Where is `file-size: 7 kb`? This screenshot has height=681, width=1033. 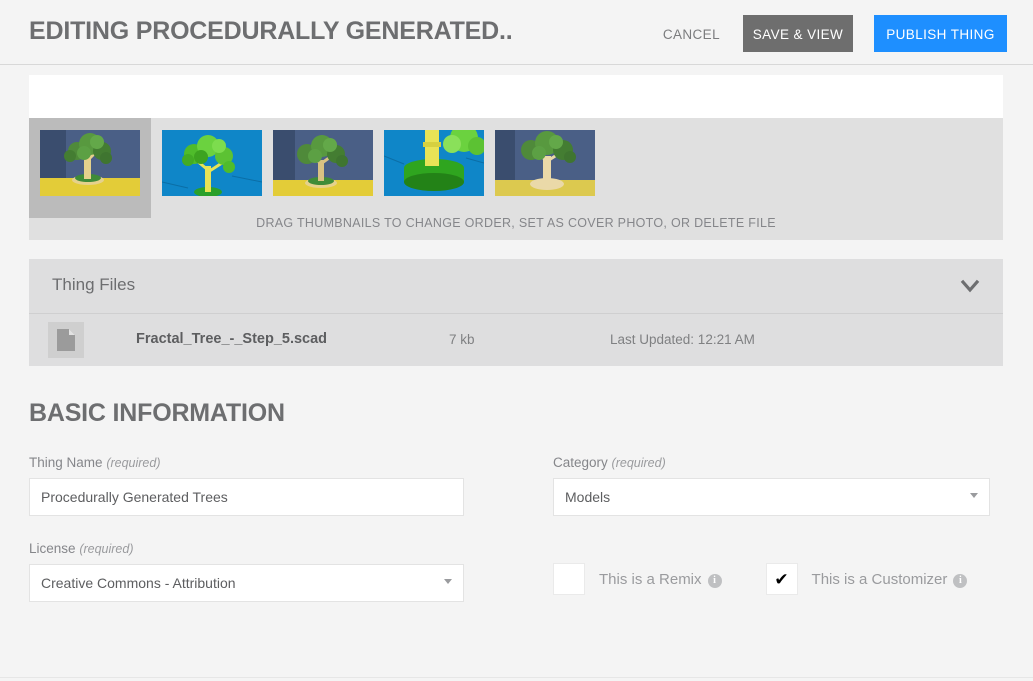
file-size: 7 kb is located at coordinates (462, 339).